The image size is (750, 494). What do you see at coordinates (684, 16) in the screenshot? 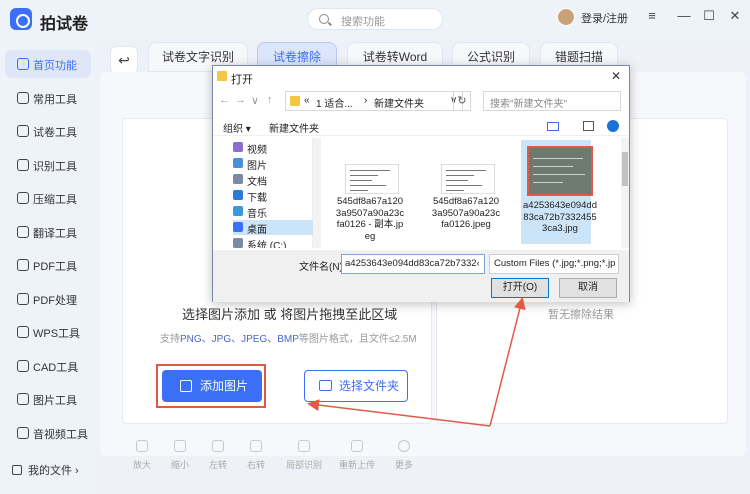
I see `minimize-icon: —` at bounding box center [684, 16].